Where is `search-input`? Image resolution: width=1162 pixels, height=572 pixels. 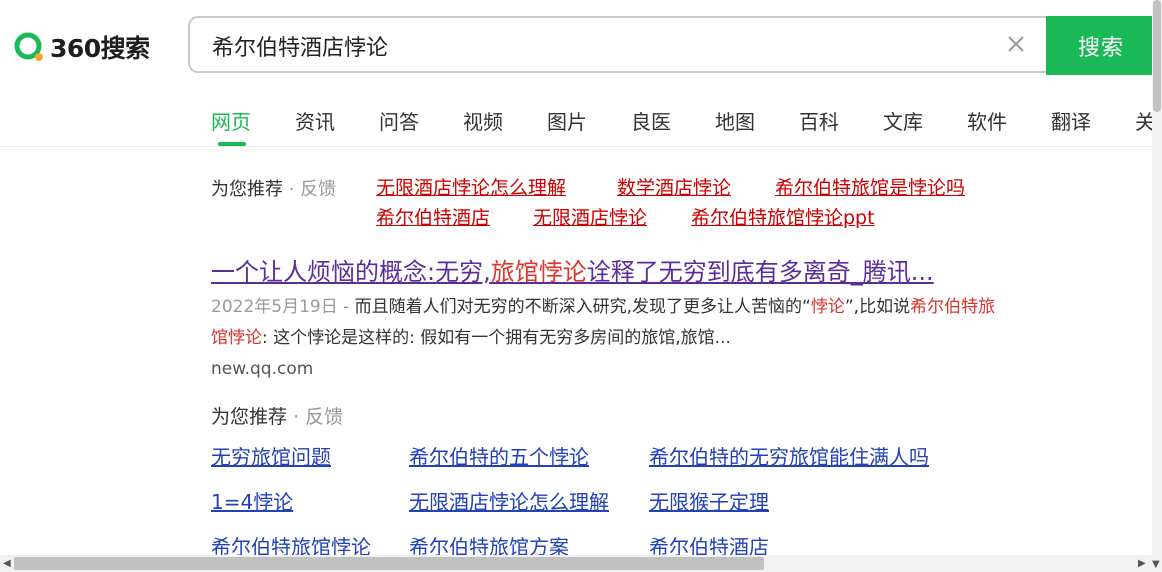 search-input is located at coordinates (592, 46).